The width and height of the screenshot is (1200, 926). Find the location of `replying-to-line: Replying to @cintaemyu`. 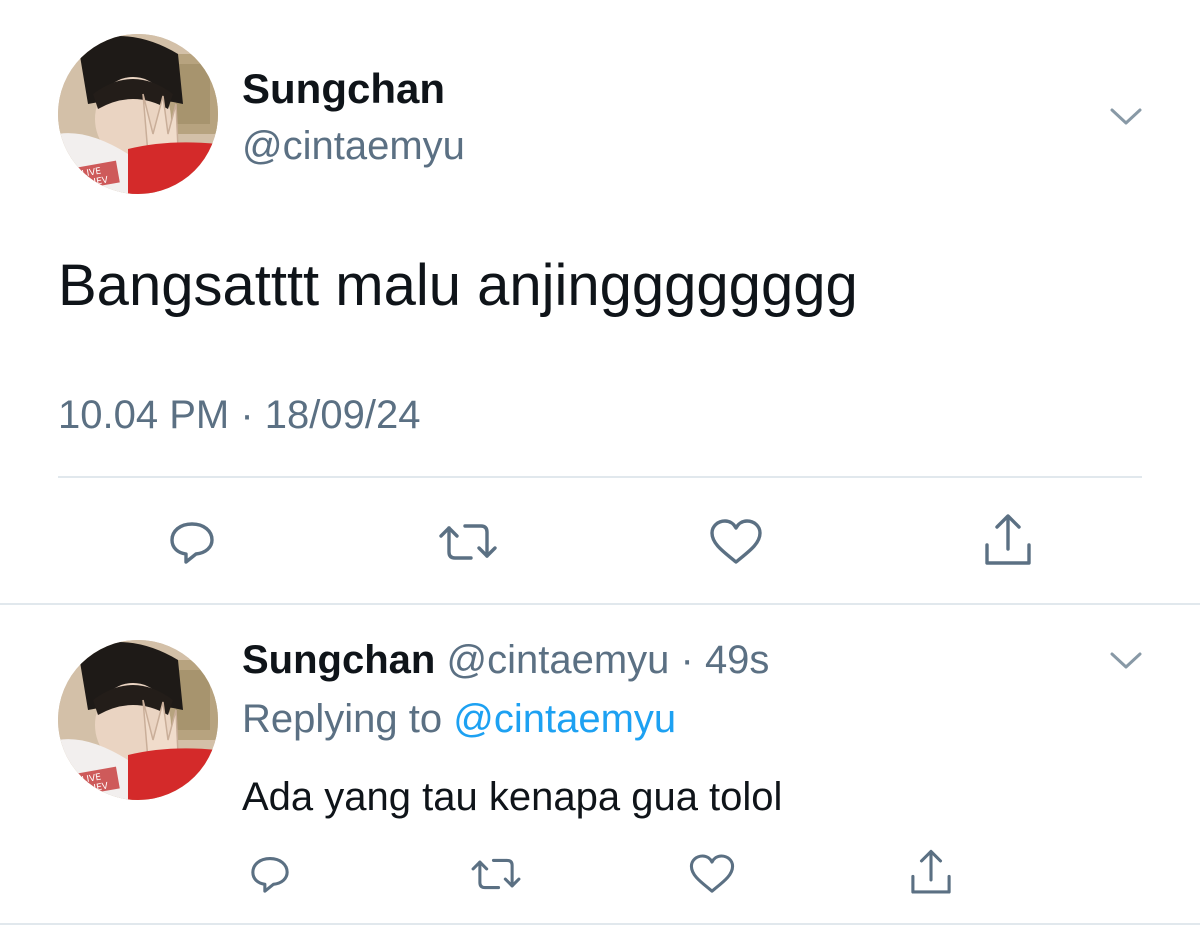

replying-to-line: Replying to @cintaemyu is located at coordinates (459, 719).